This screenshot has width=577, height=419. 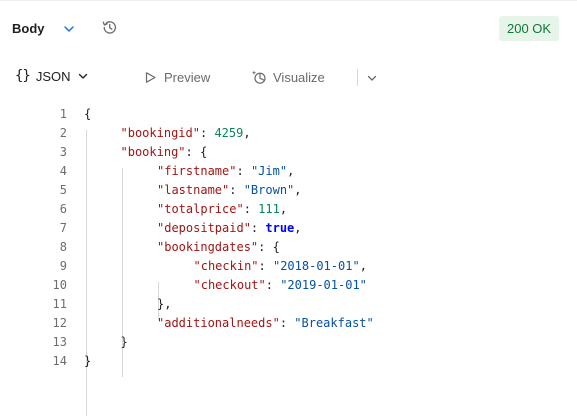 What do you see at coordinates (200, 209) in the screenshot?
I see `code-token: "totalprice"` at bounding box center [200, 209].